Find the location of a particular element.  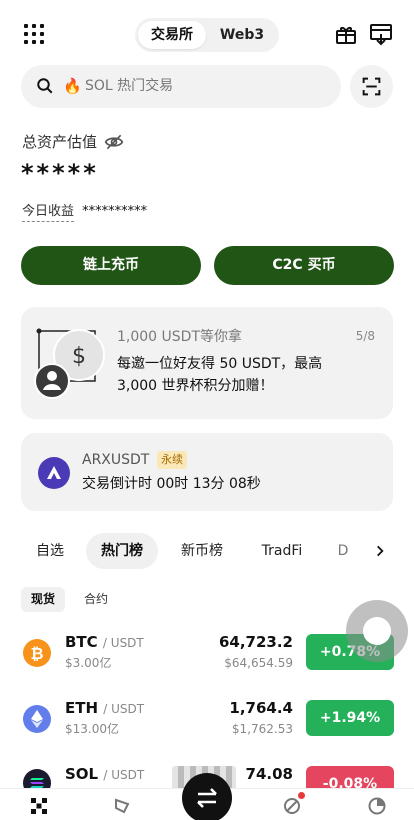

invite-reward-icon: $ is located at coordinates (69, 363).